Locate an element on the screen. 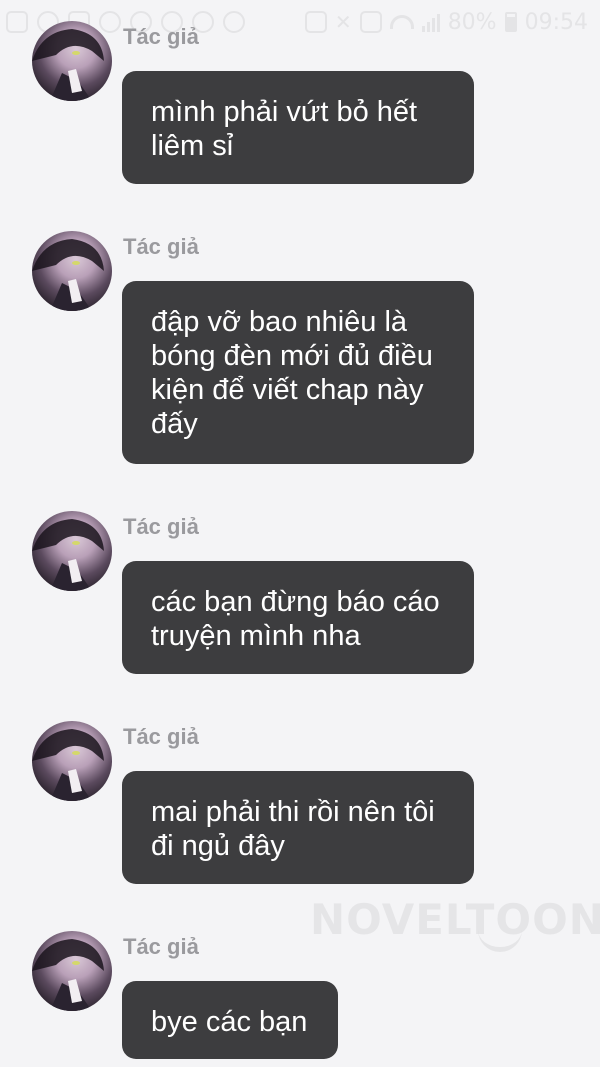 This screenshot has height=1067, width=600. clock: 09:54 is located at coordinates (556, 22).